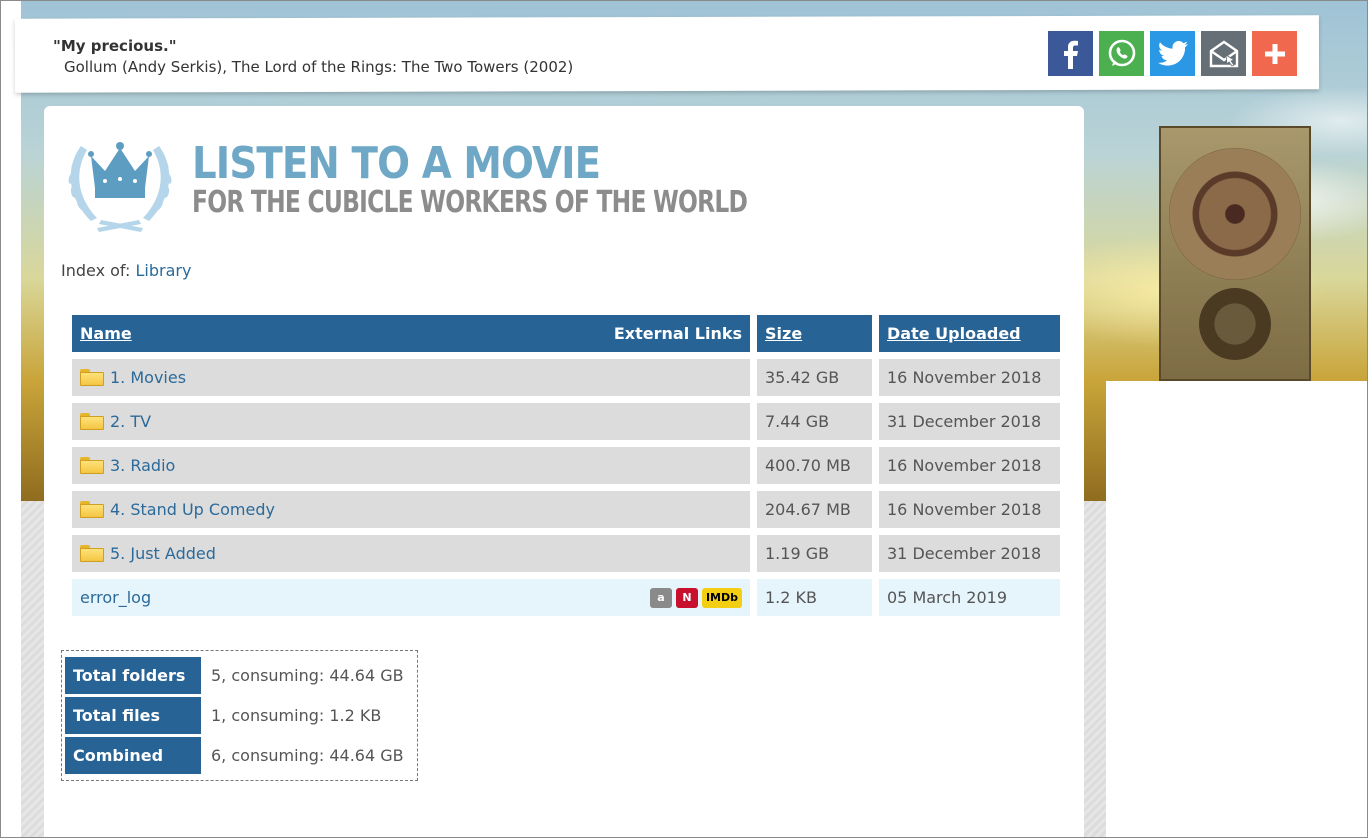 The image size is (1368, 838). Describe the element at coordinates (163, 270) in the screenshot. I see `breadcrumb-library-link: Library` at that location.